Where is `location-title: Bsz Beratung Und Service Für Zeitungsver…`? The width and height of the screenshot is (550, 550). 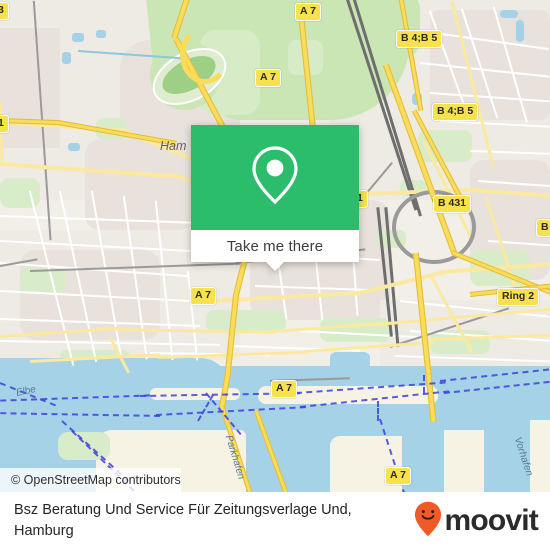
location-title: Bsz Beratung Und Service Für Zeitungsver… is located at coordinates (183, 520).